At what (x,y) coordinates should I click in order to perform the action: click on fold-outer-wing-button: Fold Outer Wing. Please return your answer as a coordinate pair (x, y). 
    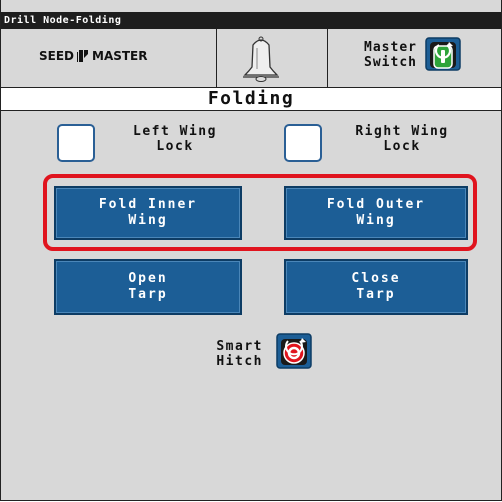
    Looking at the image, I should click on (376, 213).